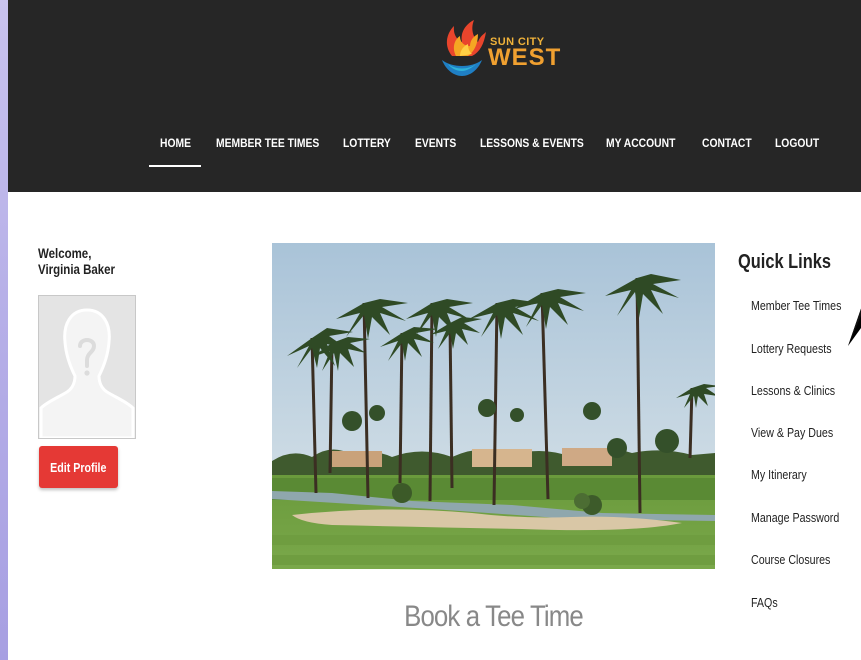 Image resolution: width=861 pixels, height=660 pixels. Describe the element at coordinates (77, 269) in the screenshot. I see `user-name: Virginia Baker` at that location.